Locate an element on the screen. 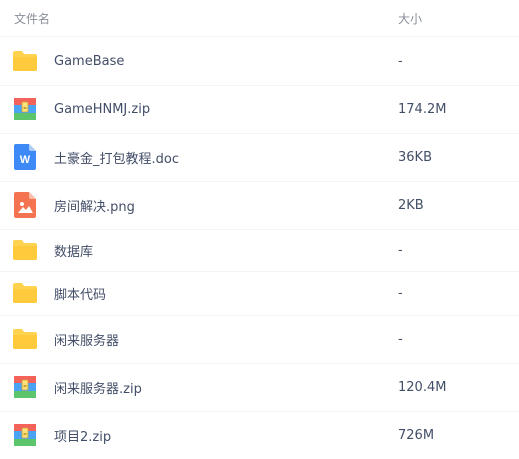 Image resolution: width=519 pixels, height=459 pixels. image-file-icon is located at coordinates (25, 205).